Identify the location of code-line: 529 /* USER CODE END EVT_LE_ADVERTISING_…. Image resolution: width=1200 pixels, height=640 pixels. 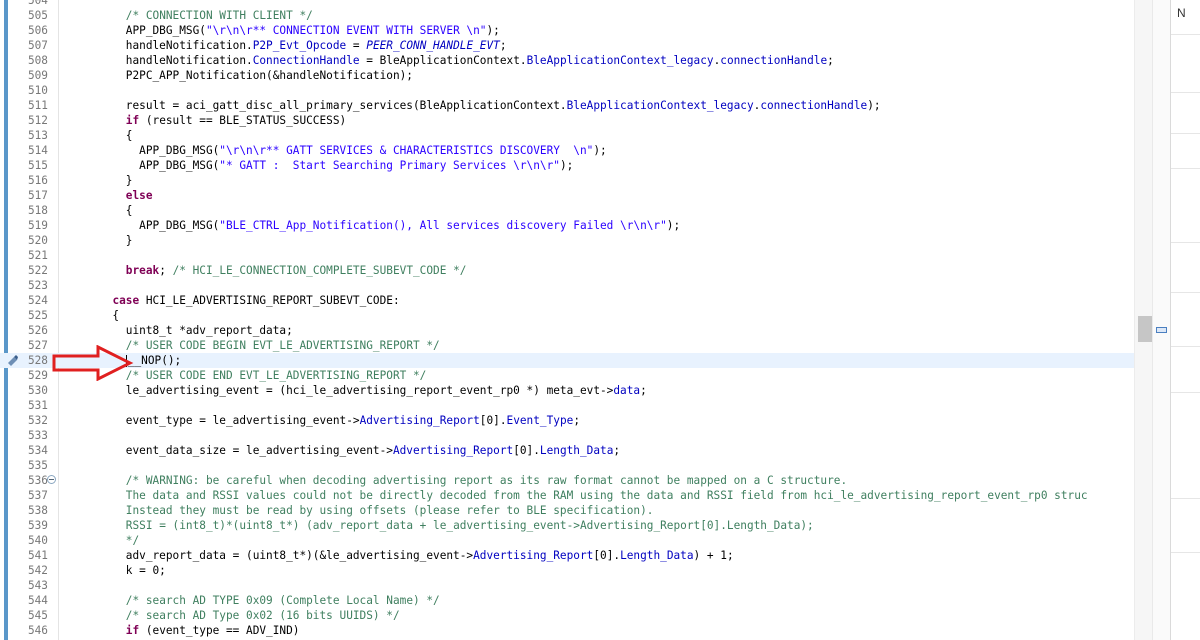
(575, 375).